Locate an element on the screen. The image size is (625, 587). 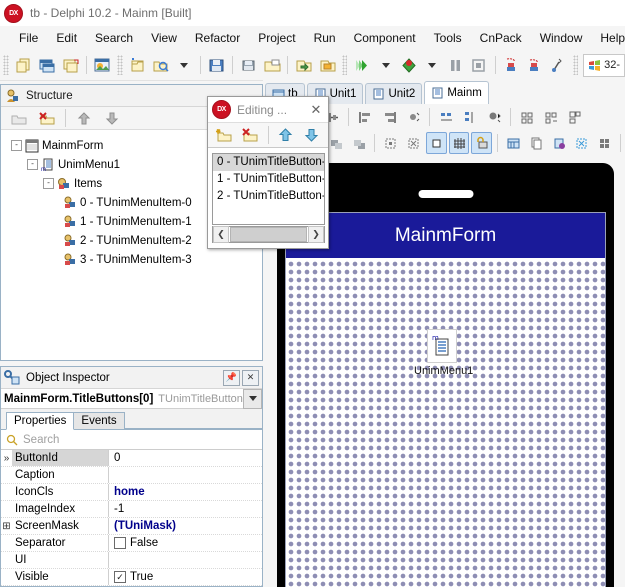
space-equally-vertical-icon is located at coordinates (470, 117).